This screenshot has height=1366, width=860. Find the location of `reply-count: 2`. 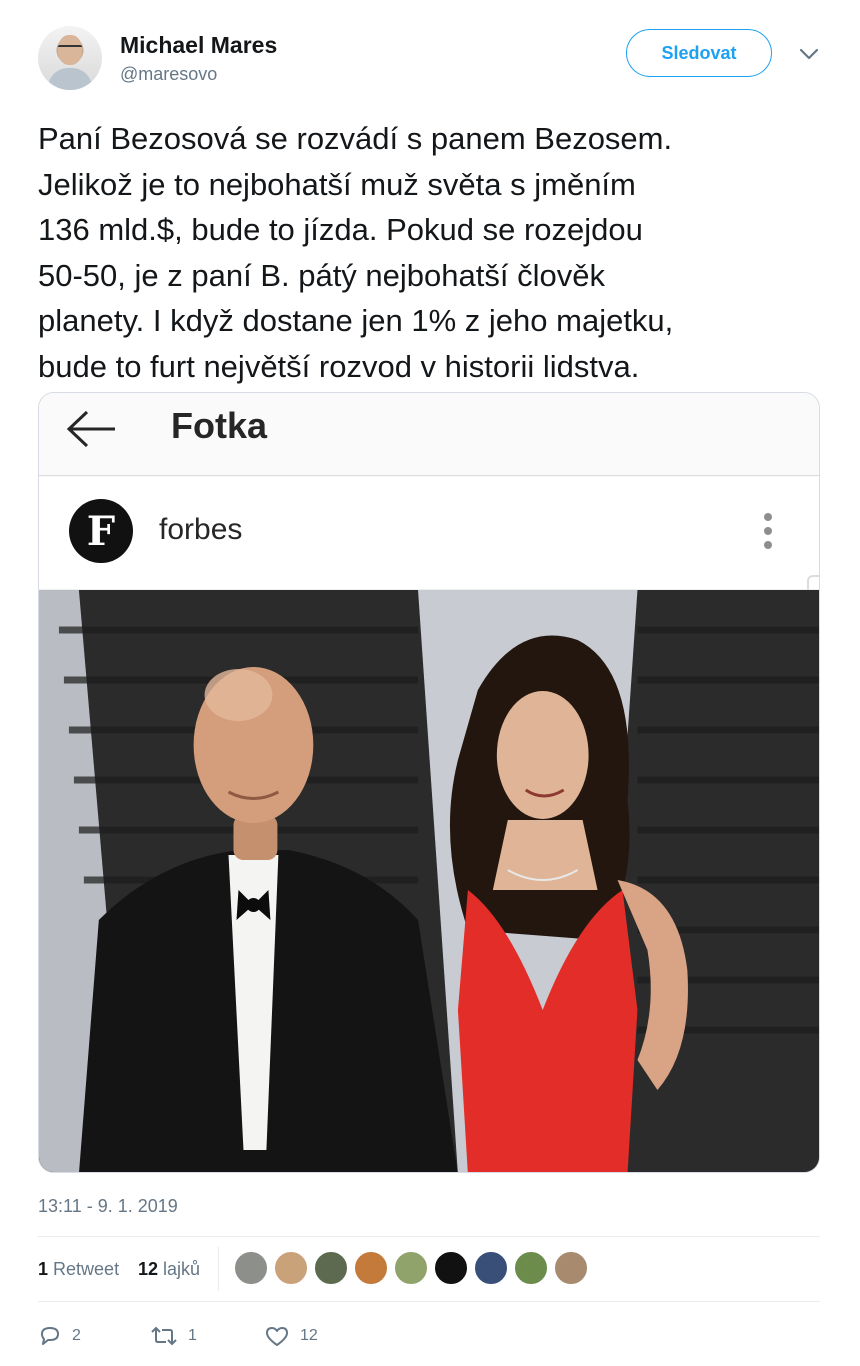

reply-count: 2 is located at coordinates (76, 1335).